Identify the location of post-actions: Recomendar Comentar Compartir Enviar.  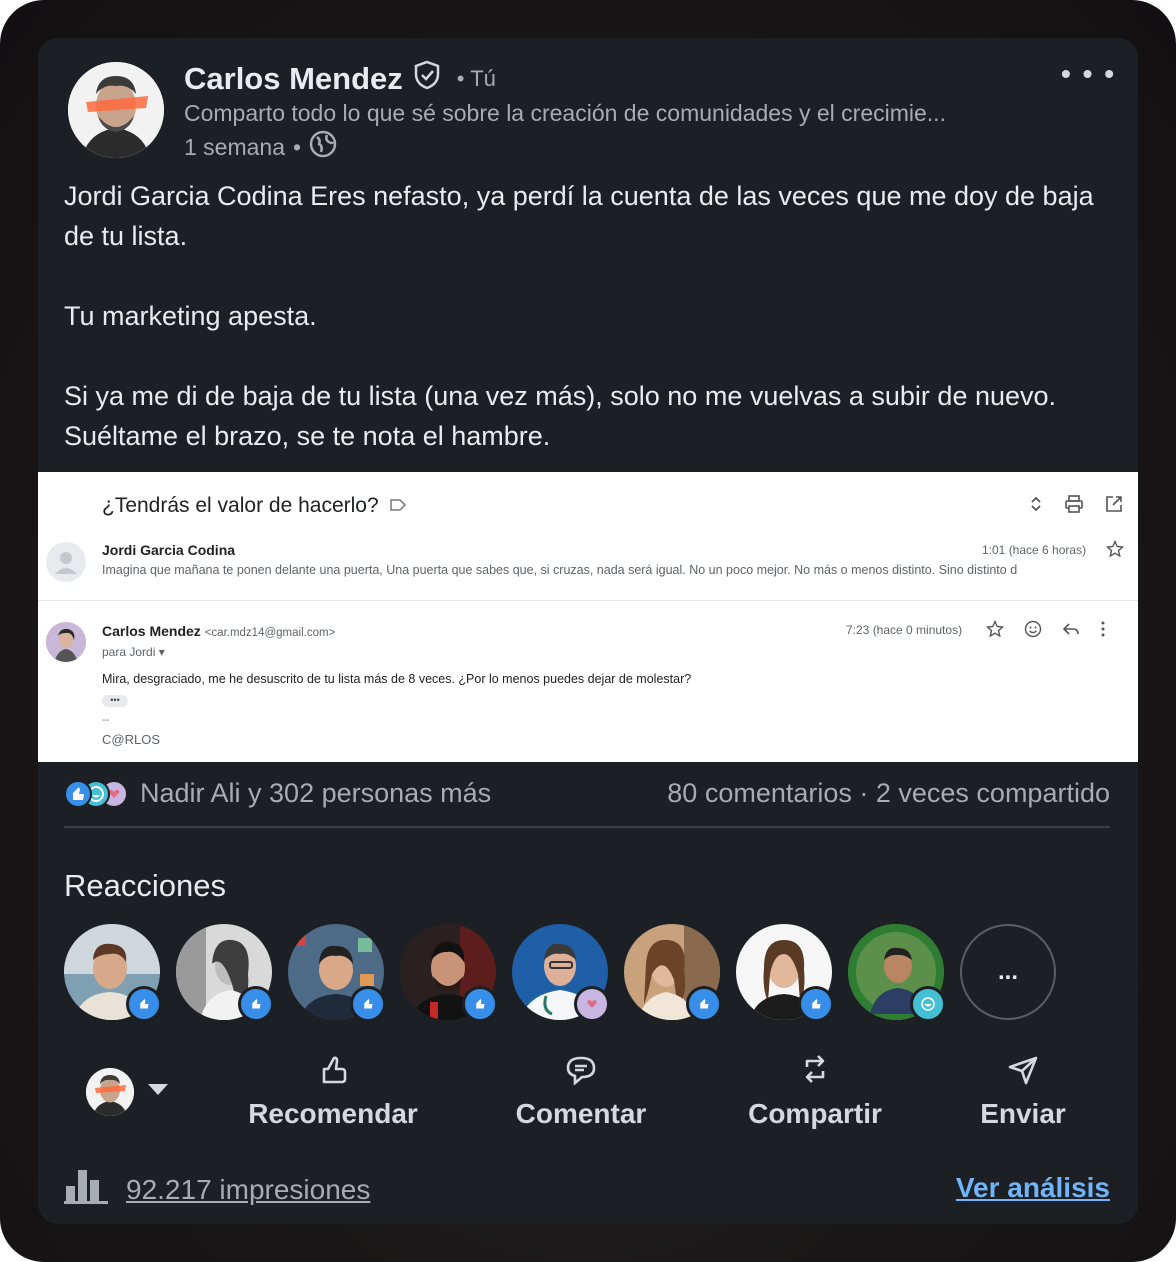
(588, 1097).